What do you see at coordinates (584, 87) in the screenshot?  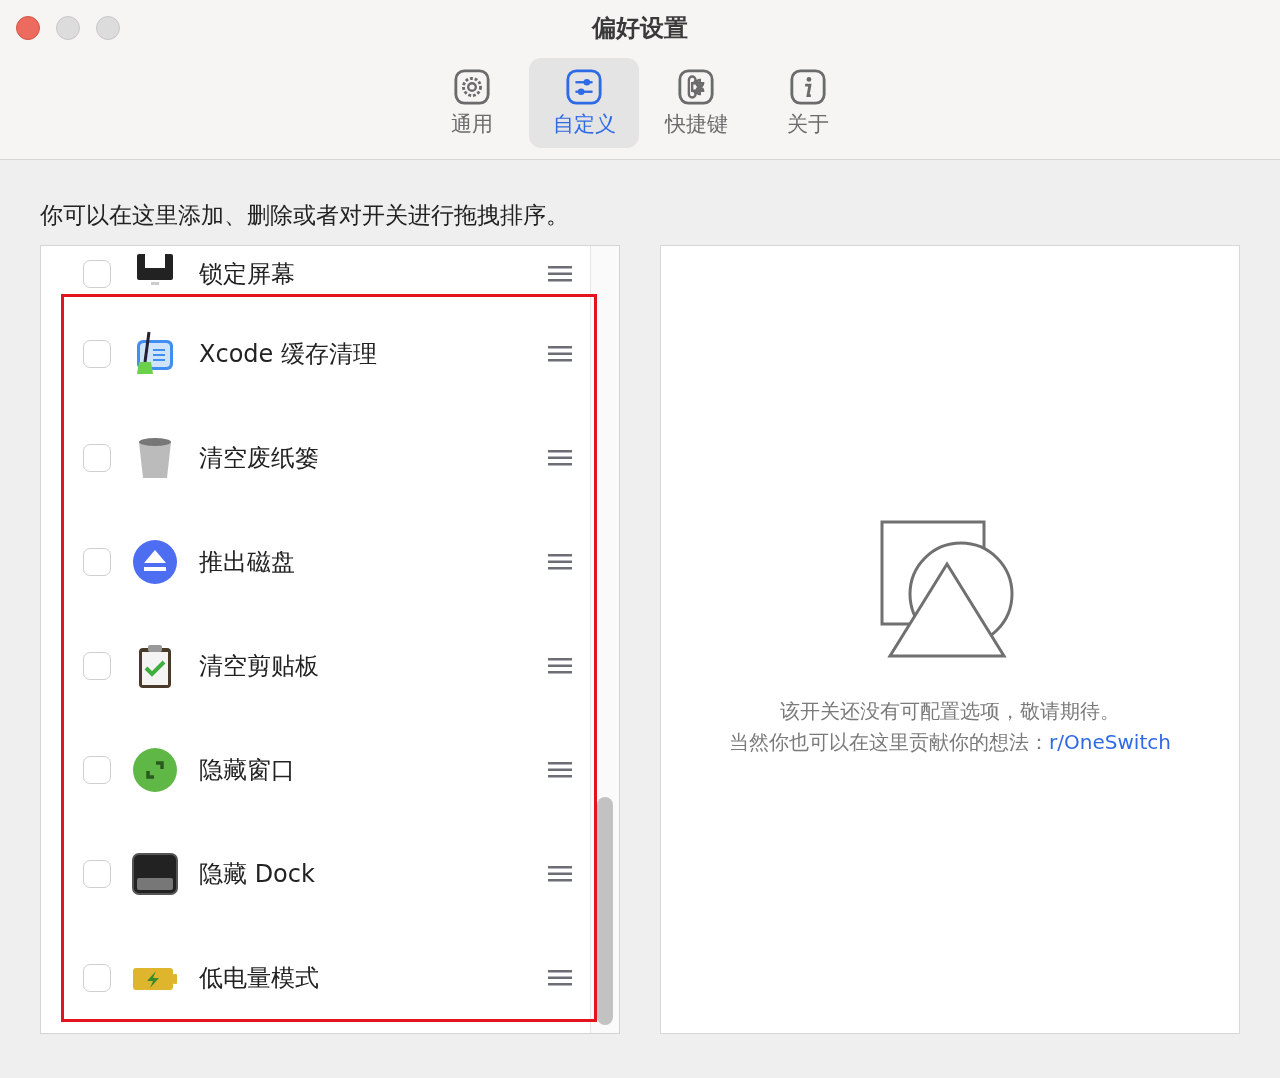 I see `sliders-icon` at bounding box center [584, 87].